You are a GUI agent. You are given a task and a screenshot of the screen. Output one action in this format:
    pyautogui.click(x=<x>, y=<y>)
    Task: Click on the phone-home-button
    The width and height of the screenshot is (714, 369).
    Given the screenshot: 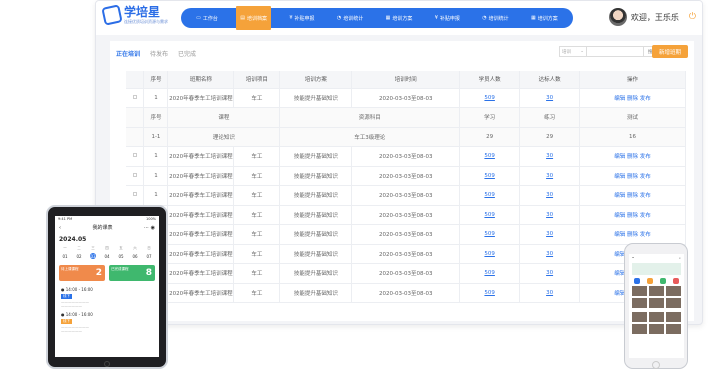 What is the action you would take?
    pyautogui.click(x=656, y=365)
    